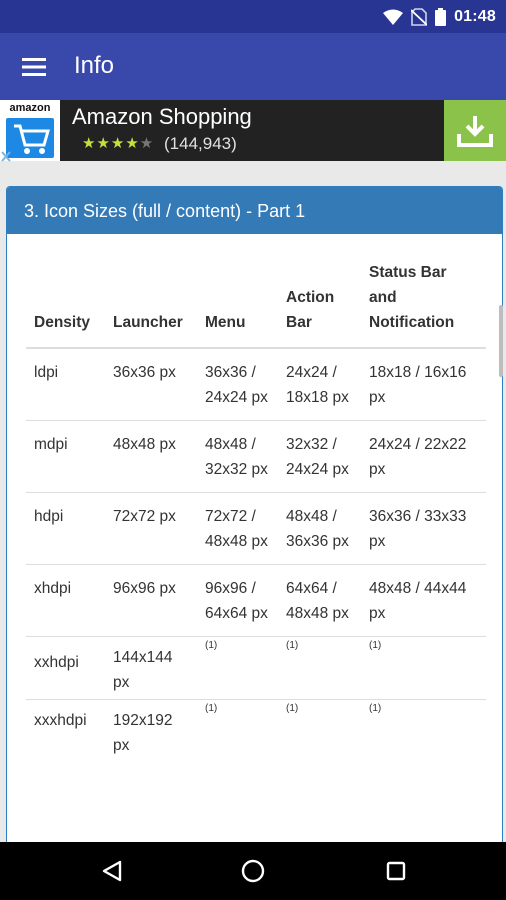 This screenshot has height=900, width=506. I want to click on status-time: 01:48, so click(475, 16).